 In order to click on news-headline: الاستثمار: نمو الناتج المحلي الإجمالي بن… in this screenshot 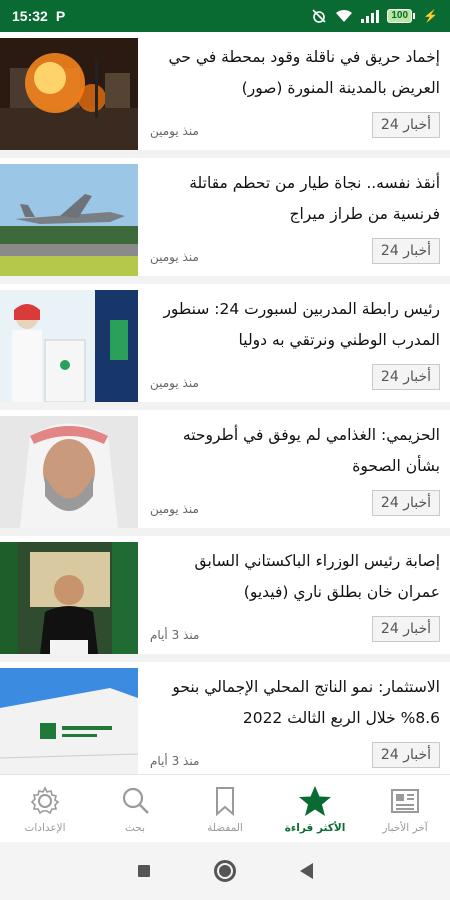, I will do `click(295, 703)`.